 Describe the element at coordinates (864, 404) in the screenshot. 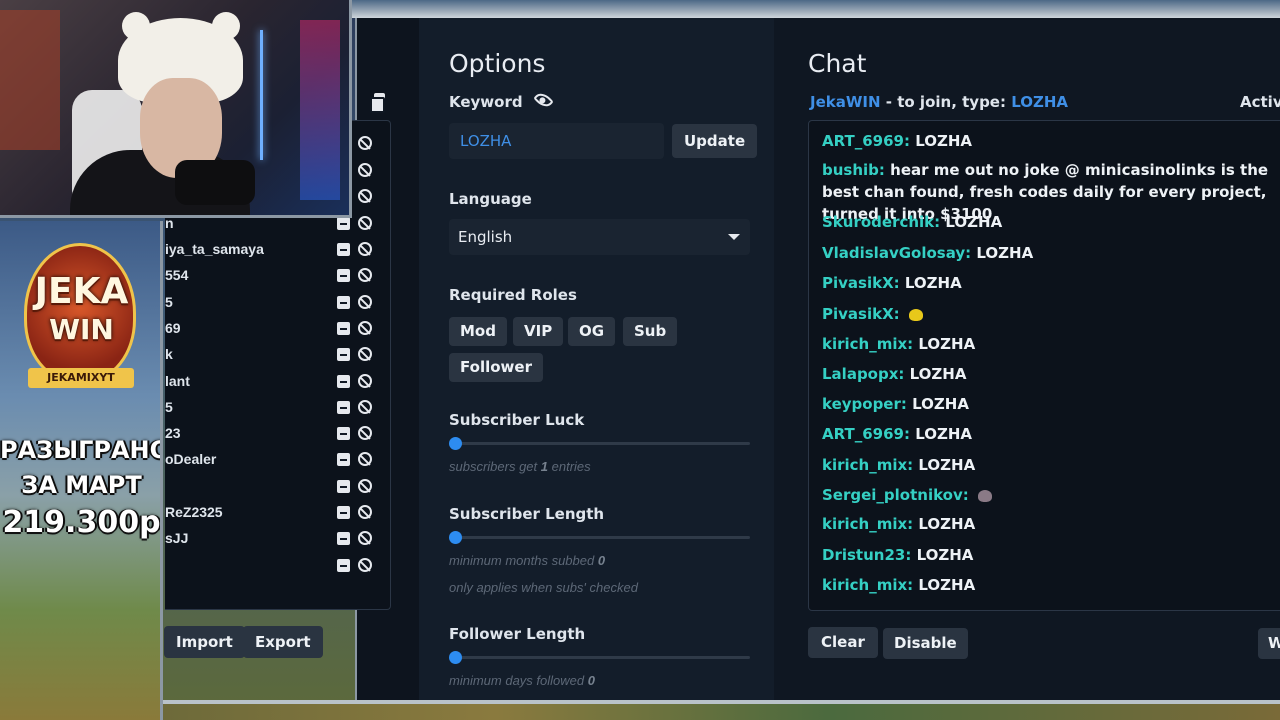

I see `chat-username: keypoper:` at that location.